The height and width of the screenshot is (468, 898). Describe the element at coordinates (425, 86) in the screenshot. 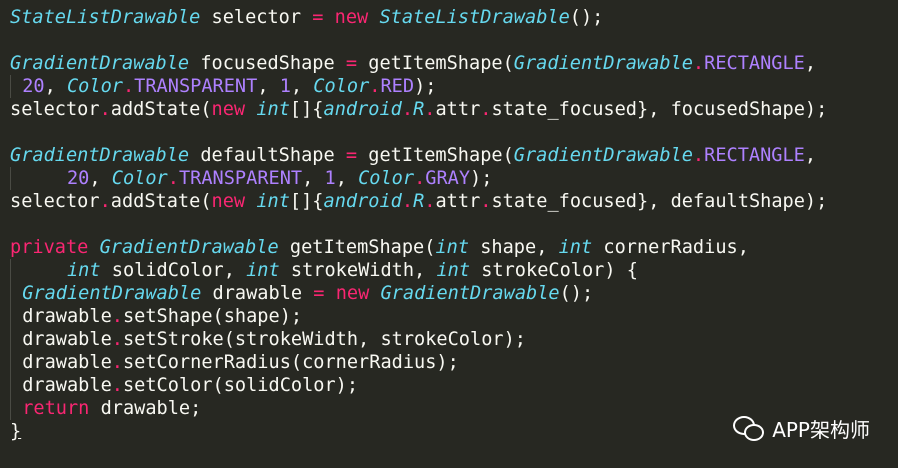

I see `code-token: );` at that location.